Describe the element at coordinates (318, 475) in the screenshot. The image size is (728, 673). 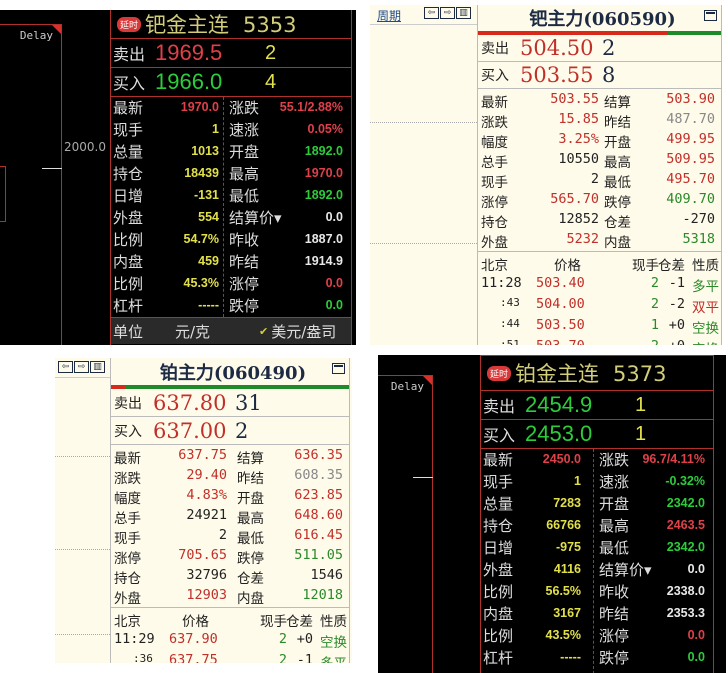
I see `field-value: 608.35` at that location.